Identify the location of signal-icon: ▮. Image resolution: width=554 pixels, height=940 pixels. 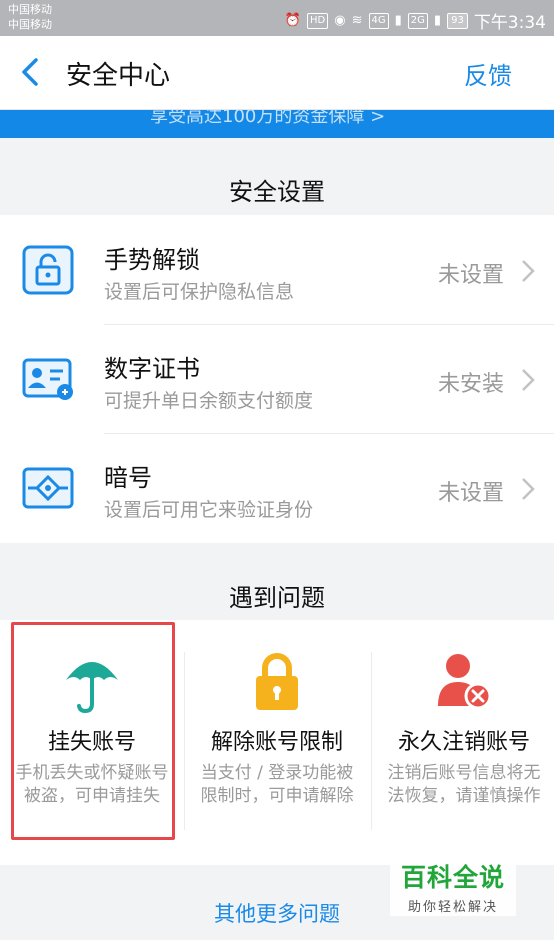
(398, 20).